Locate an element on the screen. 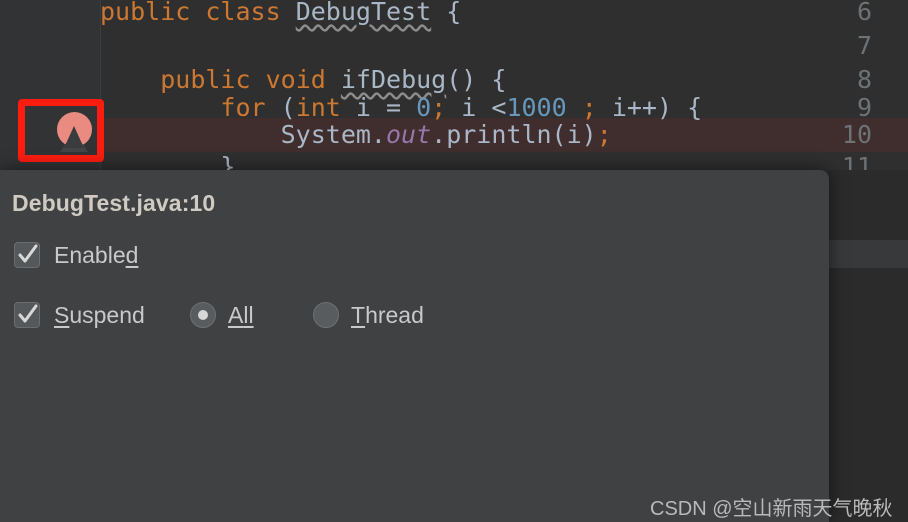 Image resolution: width=908 pixels, height=522 pixels. editor-right-background-band is located at coordinates (868, 254).